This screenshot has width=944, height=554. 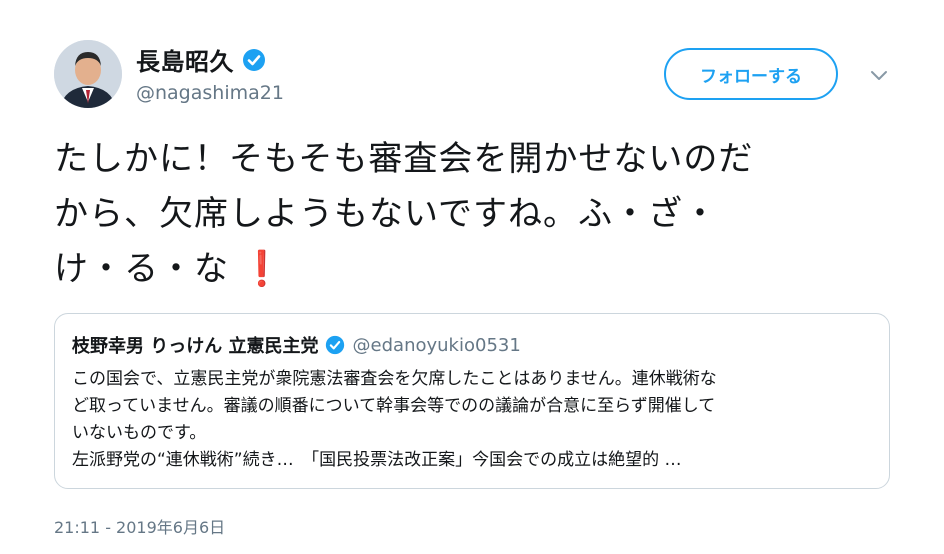 I want to click on avatar-photo, so click(x=88, y=74).